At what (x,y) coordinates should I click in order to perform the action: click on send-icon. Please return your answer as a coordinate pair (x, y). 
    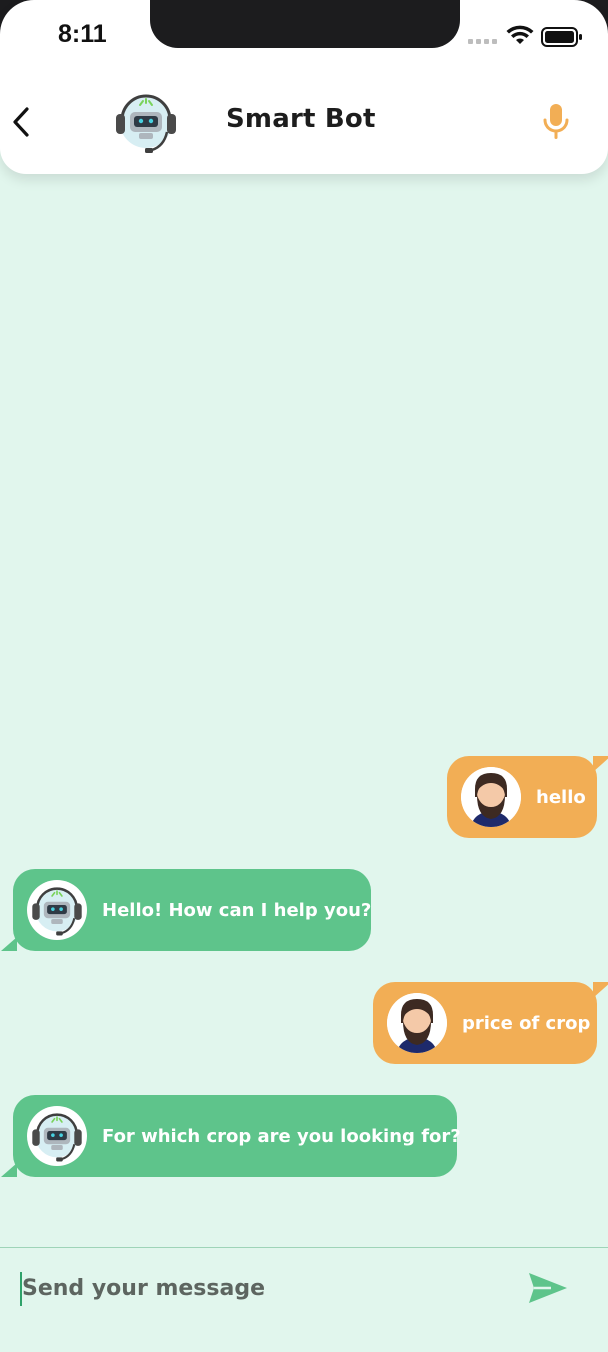
    Looking at the image, I should click on (548, 1288).